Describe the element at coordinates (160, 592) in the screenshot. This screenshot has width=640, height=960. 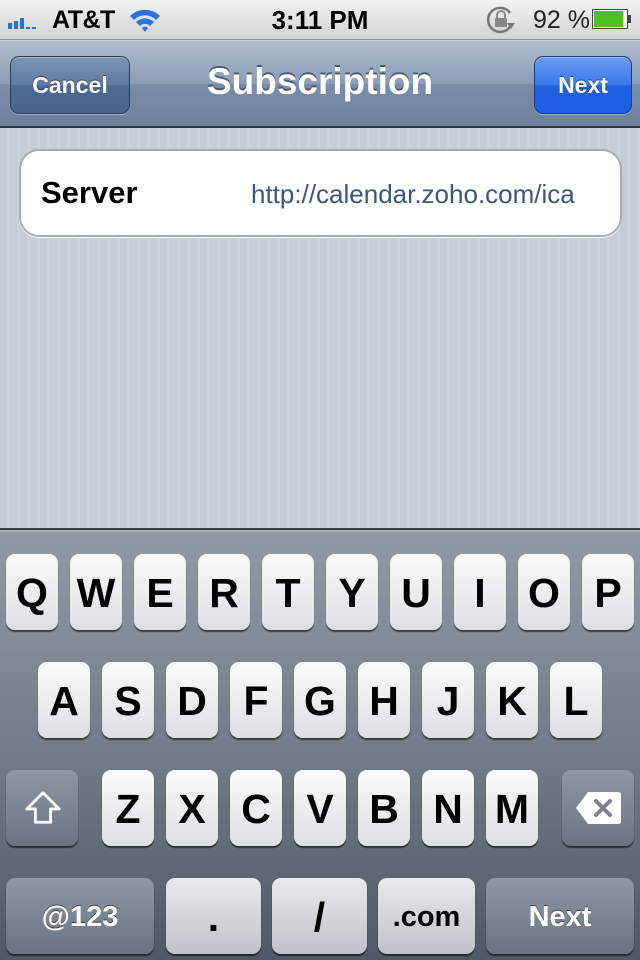
I see `key-e: E` at that location.